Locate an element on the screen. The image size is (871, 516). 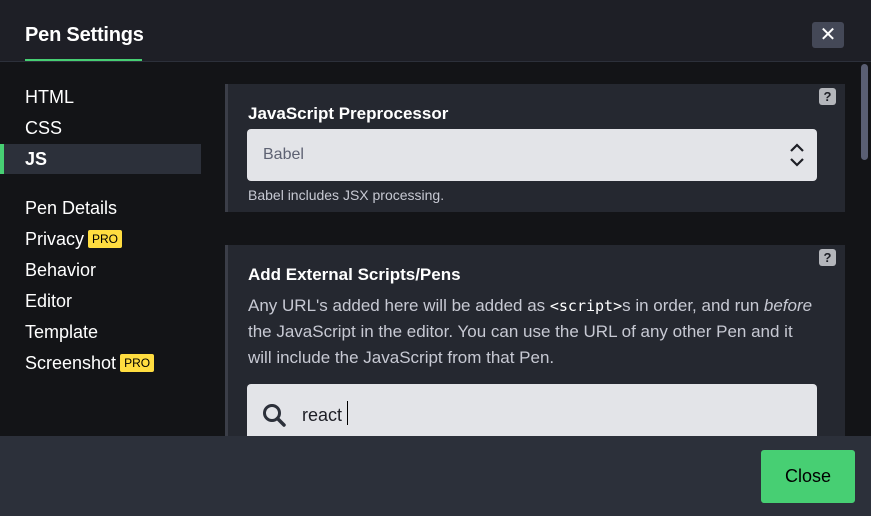
script-tag-code: <script> is located at coordinates (586, 306).